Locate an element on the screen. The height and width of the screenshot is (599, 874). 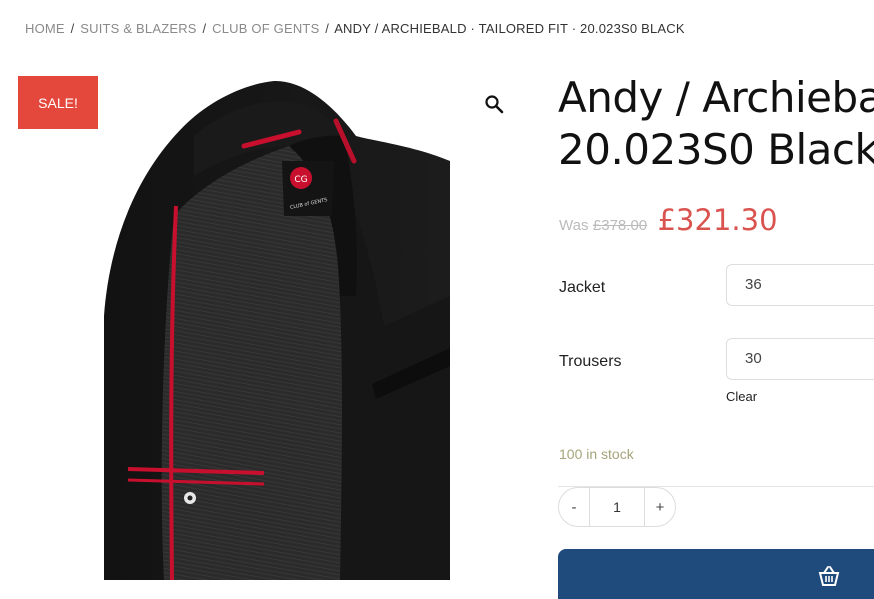
was-label: Was is located at coordinates (574, 225).